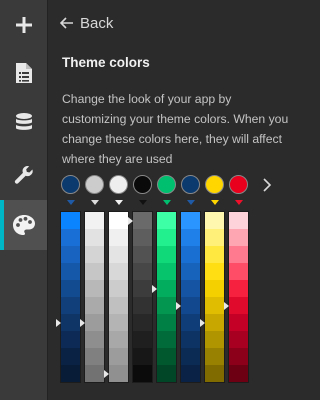 This screenshot has height=400, width=320. Describe the element at coordinates (86, 23) in the screenshot. I see `back-button: Back` at that location.